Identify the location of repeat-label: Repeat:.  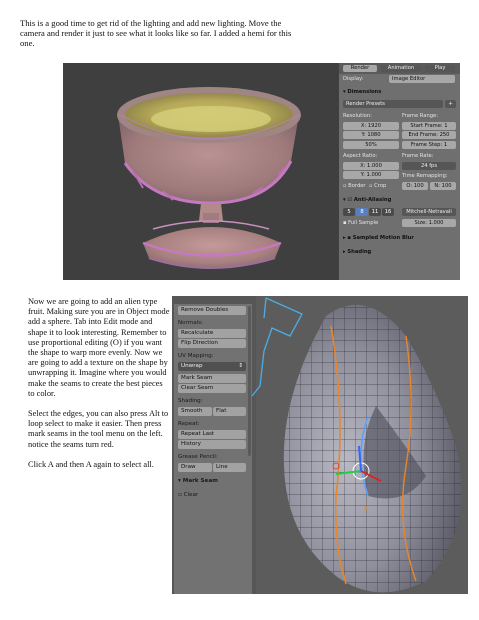
(189, 424).